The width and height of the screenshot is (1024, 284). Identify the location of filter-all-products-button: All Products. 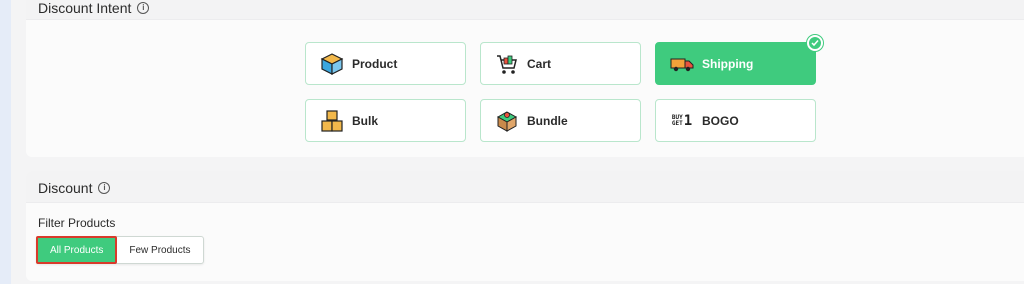
(77, 250).